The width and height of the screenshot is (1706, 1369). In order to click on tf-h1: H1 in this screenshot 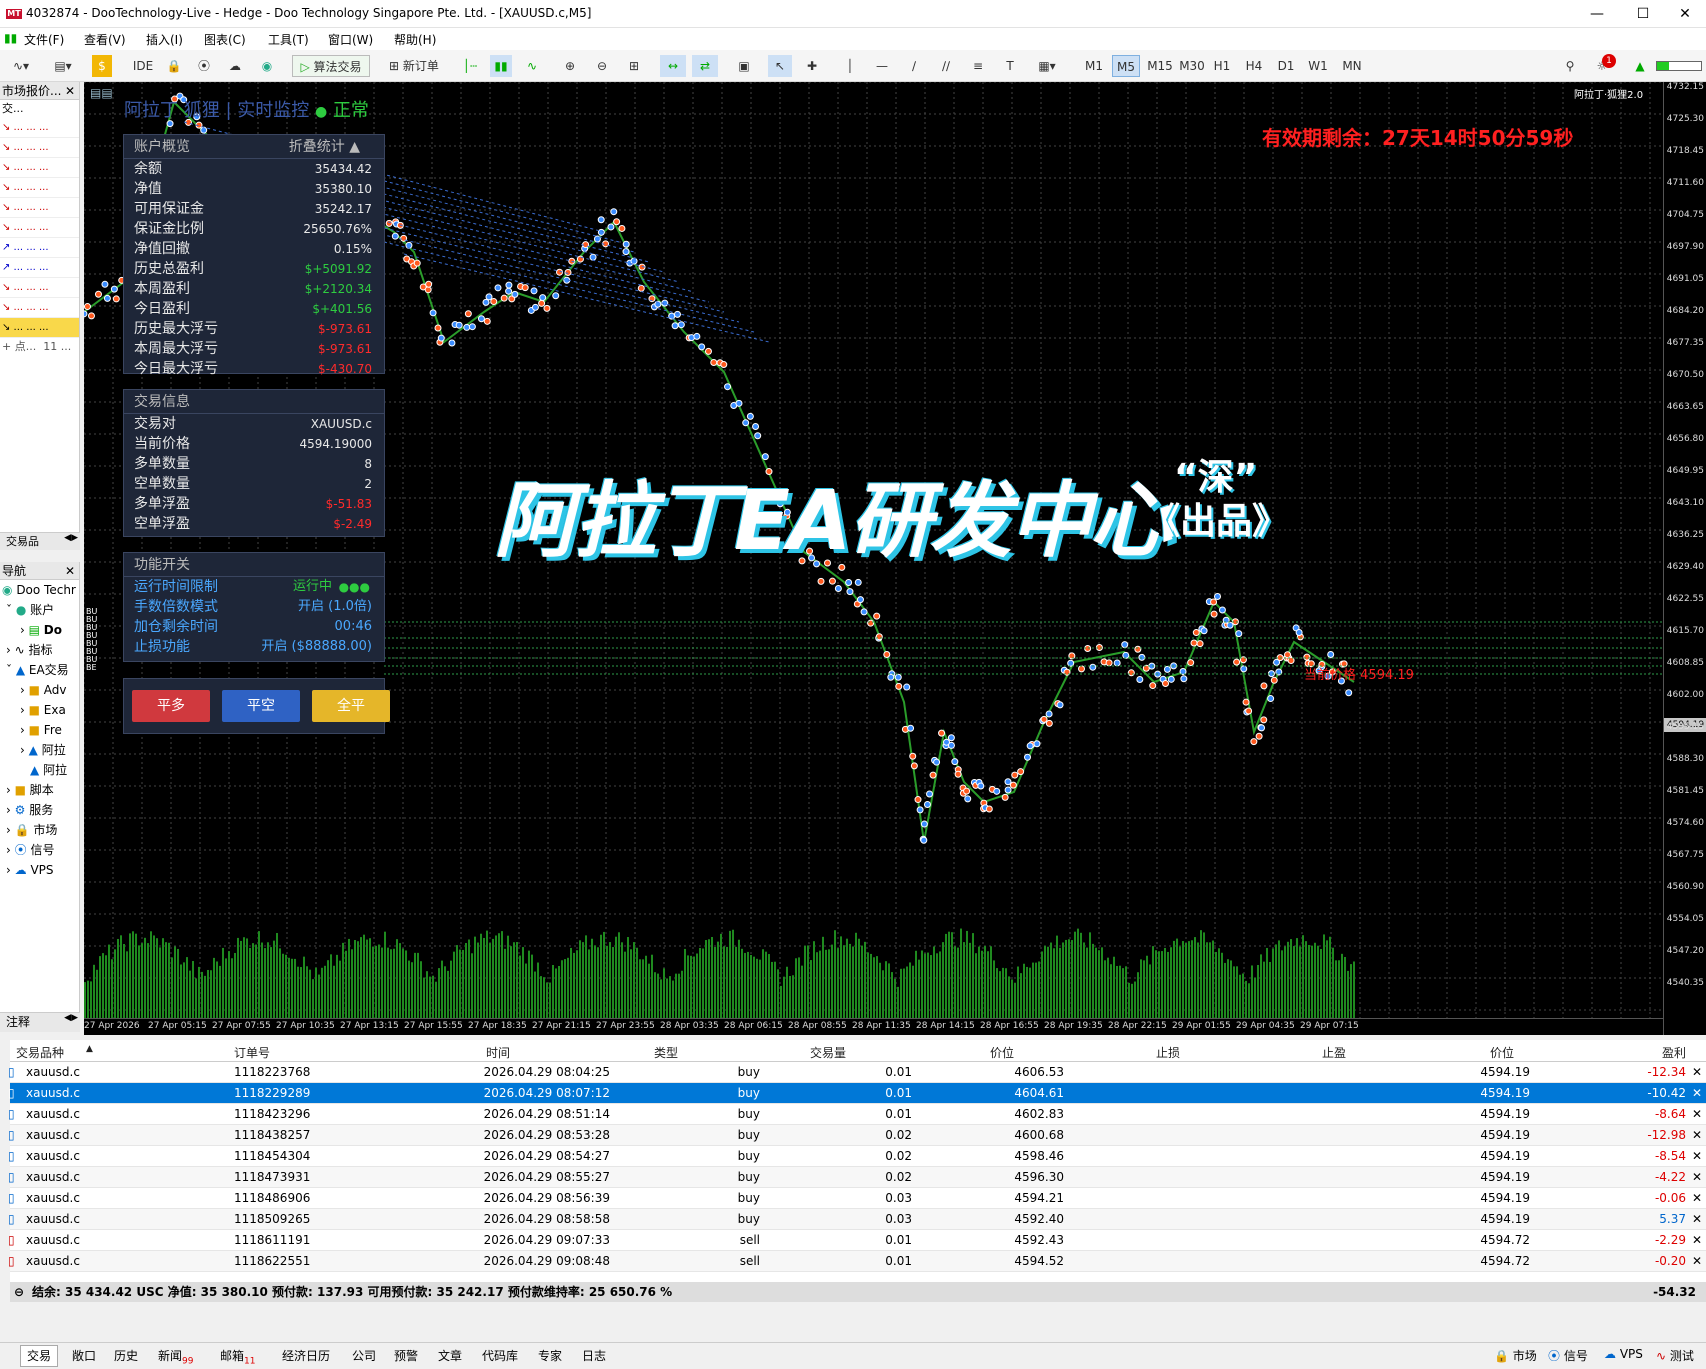, I will do `click(1222, 66)`.